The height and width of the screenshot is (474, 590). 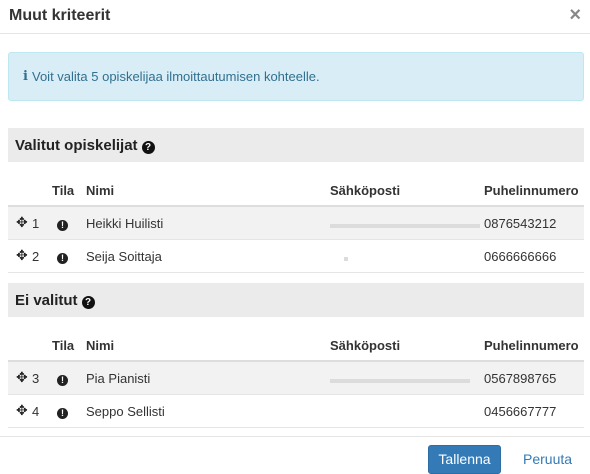 I want to click on phone-number: 0666666666, so click(x=520, y=256).